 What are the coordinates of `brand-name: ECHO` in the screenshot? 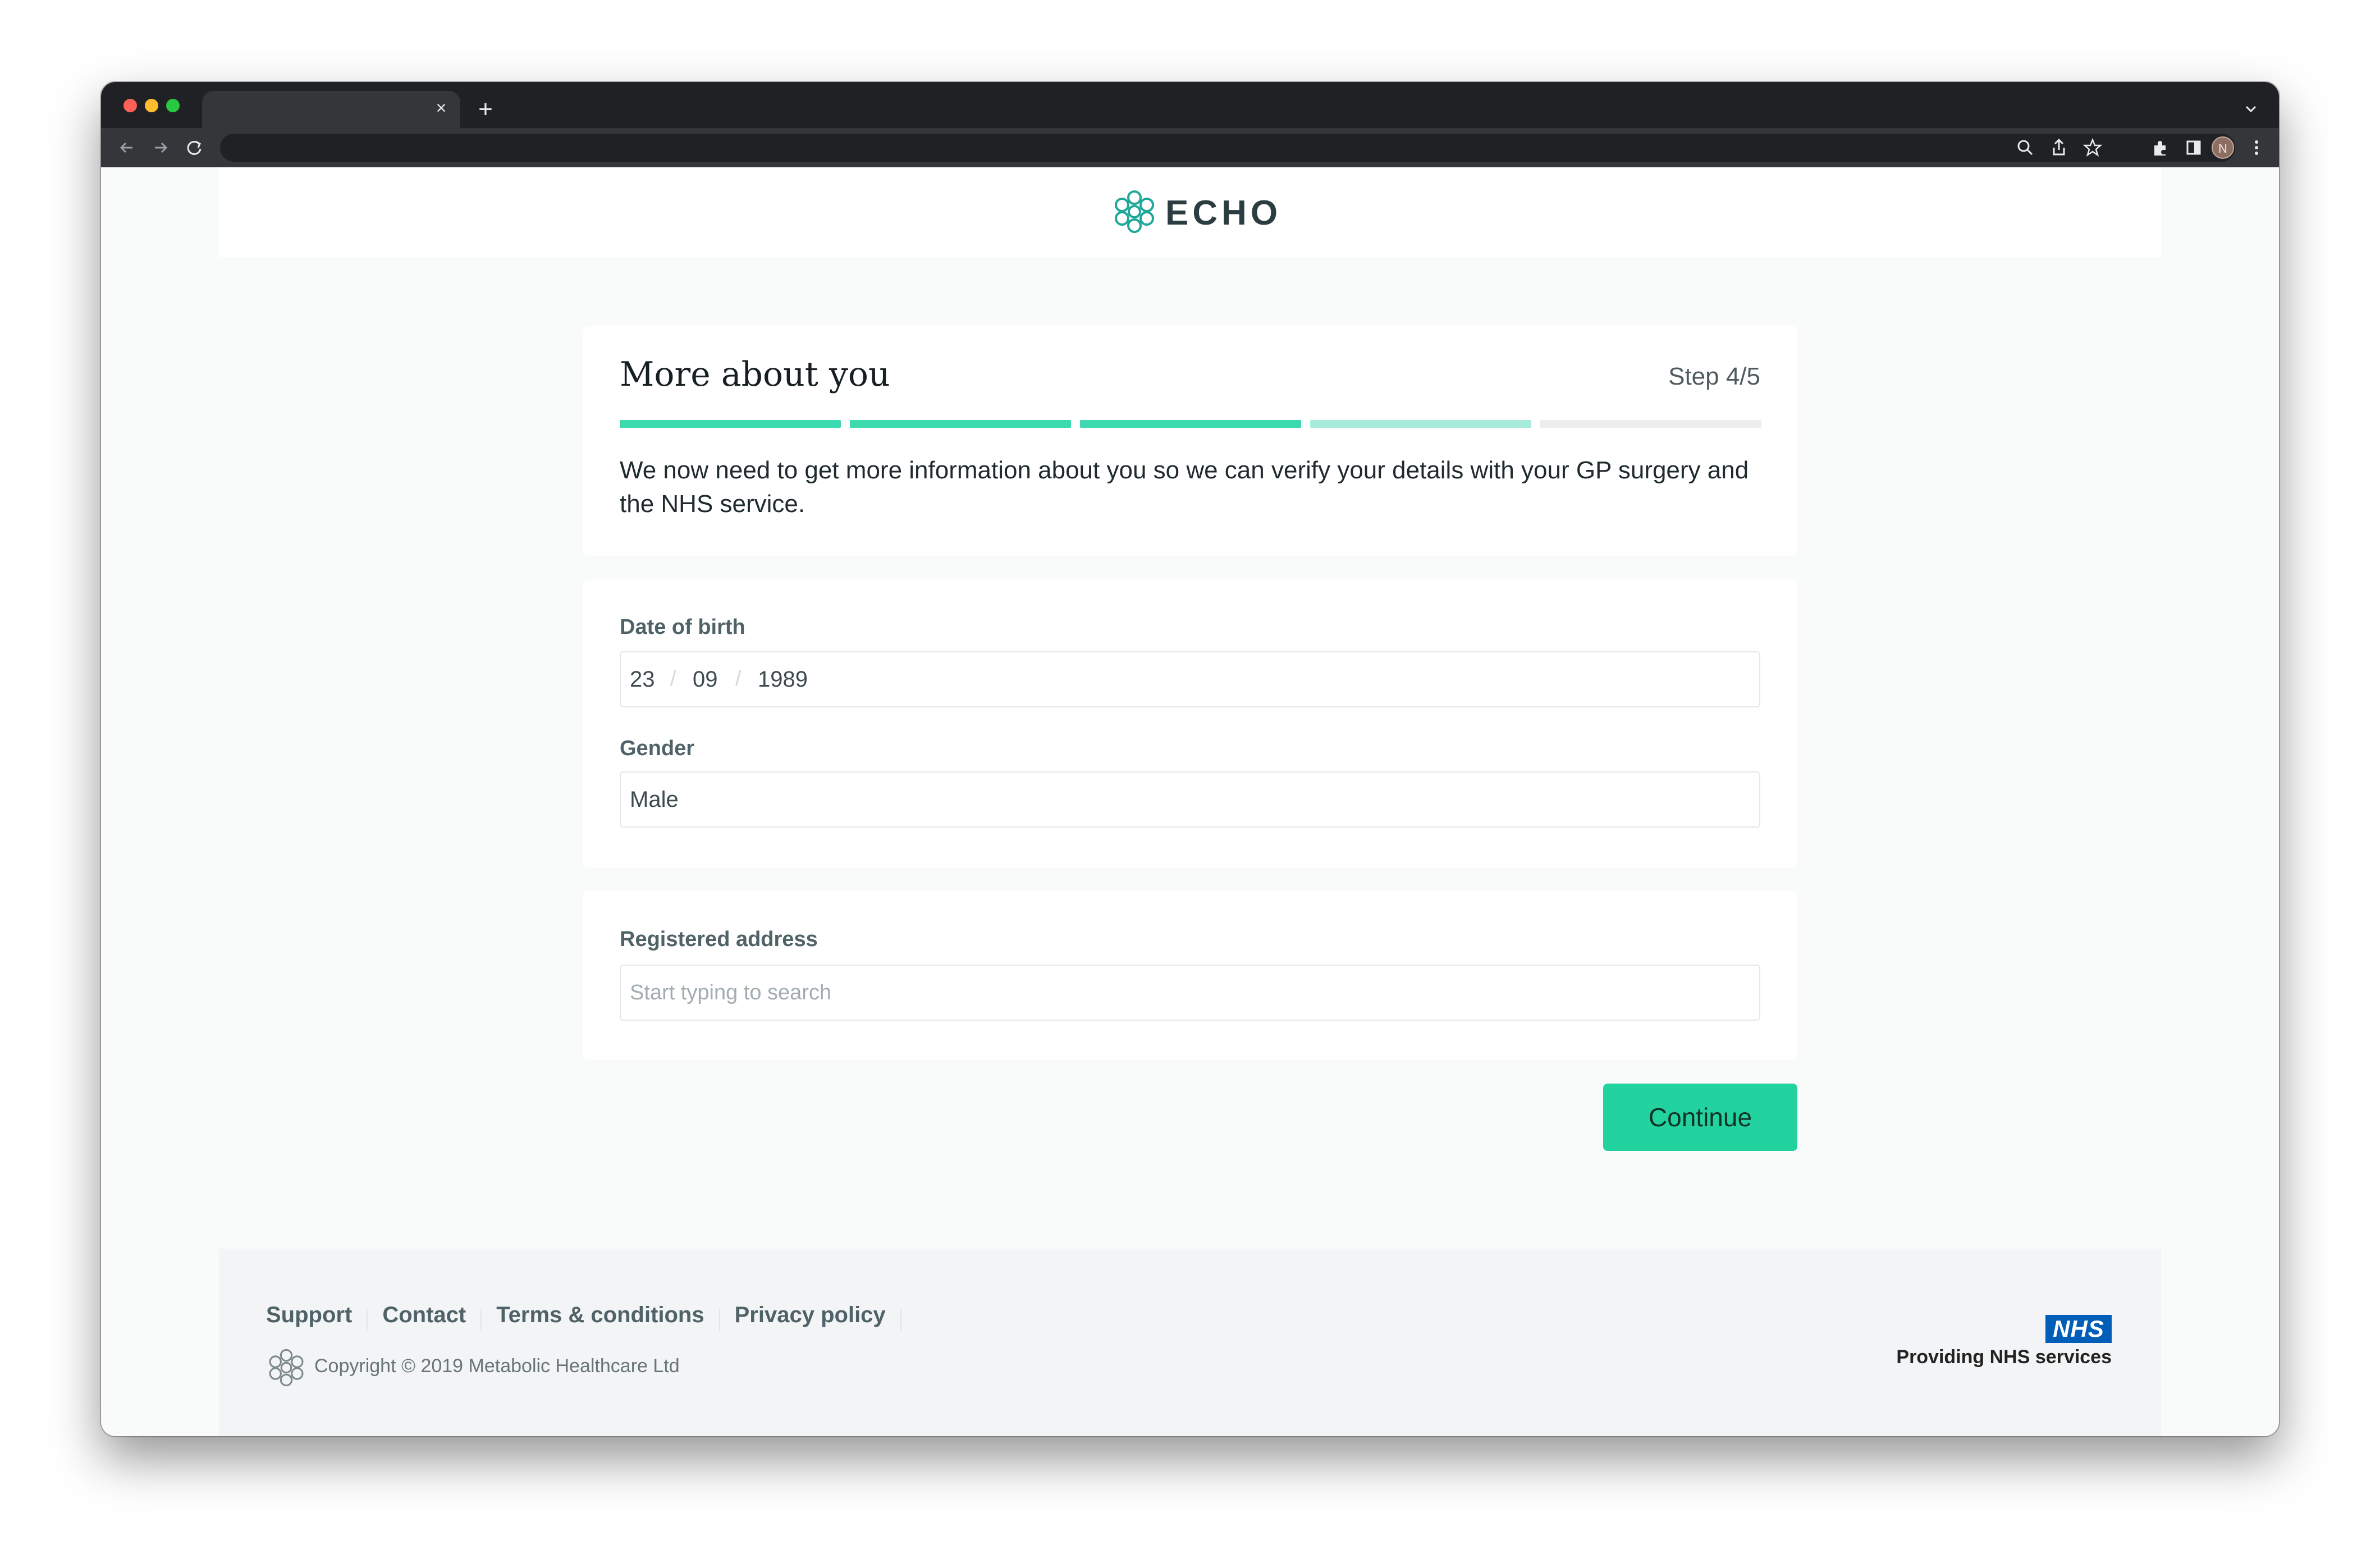 It's located at (1223, 213).